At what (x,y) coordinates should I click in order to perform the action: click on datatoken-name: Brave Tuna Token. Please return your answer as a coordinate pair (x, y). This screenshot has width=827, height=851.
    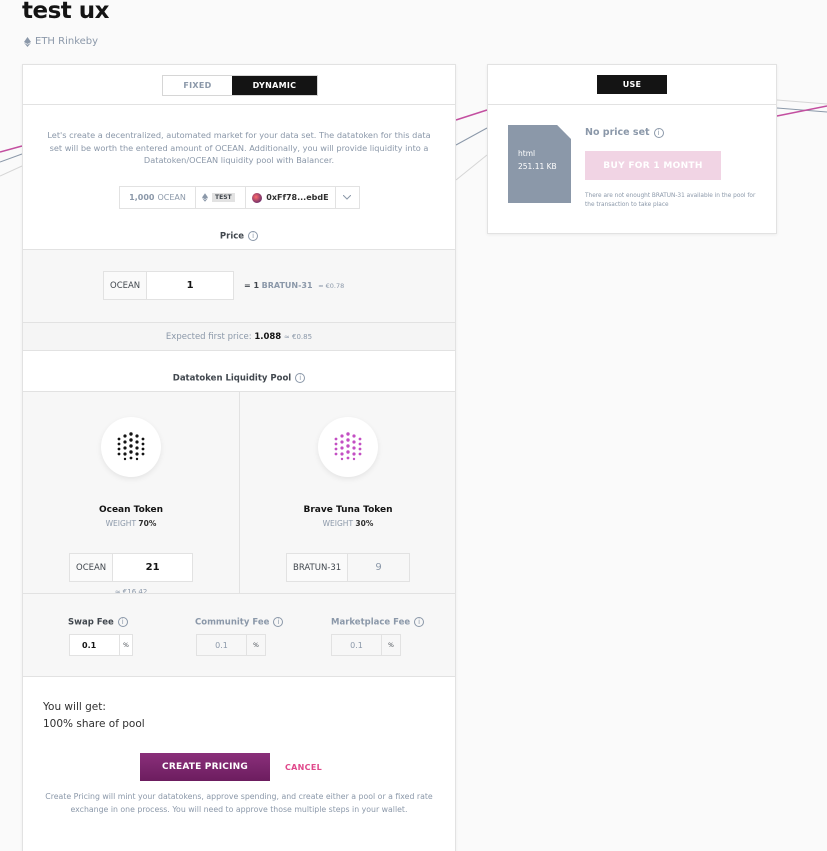
    Looking at the image, I should click on (348, 510).